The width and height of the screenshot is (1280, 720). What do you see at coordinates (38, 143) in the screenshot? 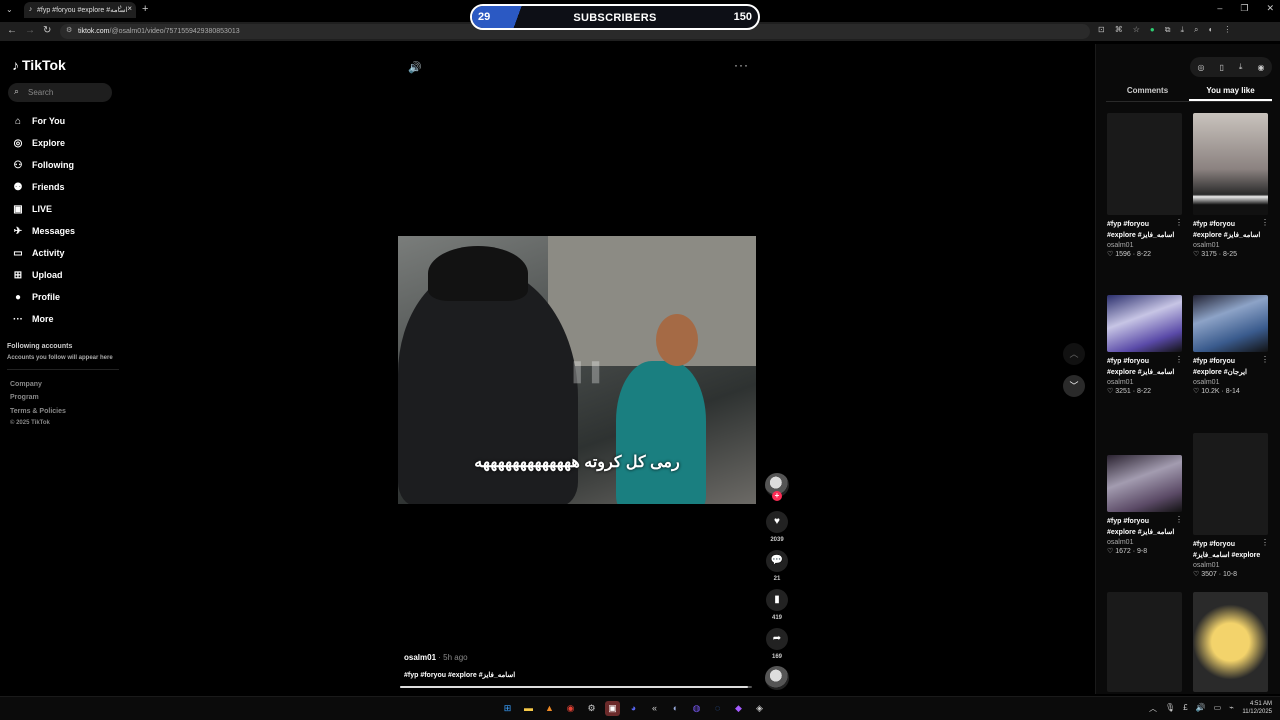
I see `sidebar-item-explore: ◎ Explore` at bounding box center [38, 143].